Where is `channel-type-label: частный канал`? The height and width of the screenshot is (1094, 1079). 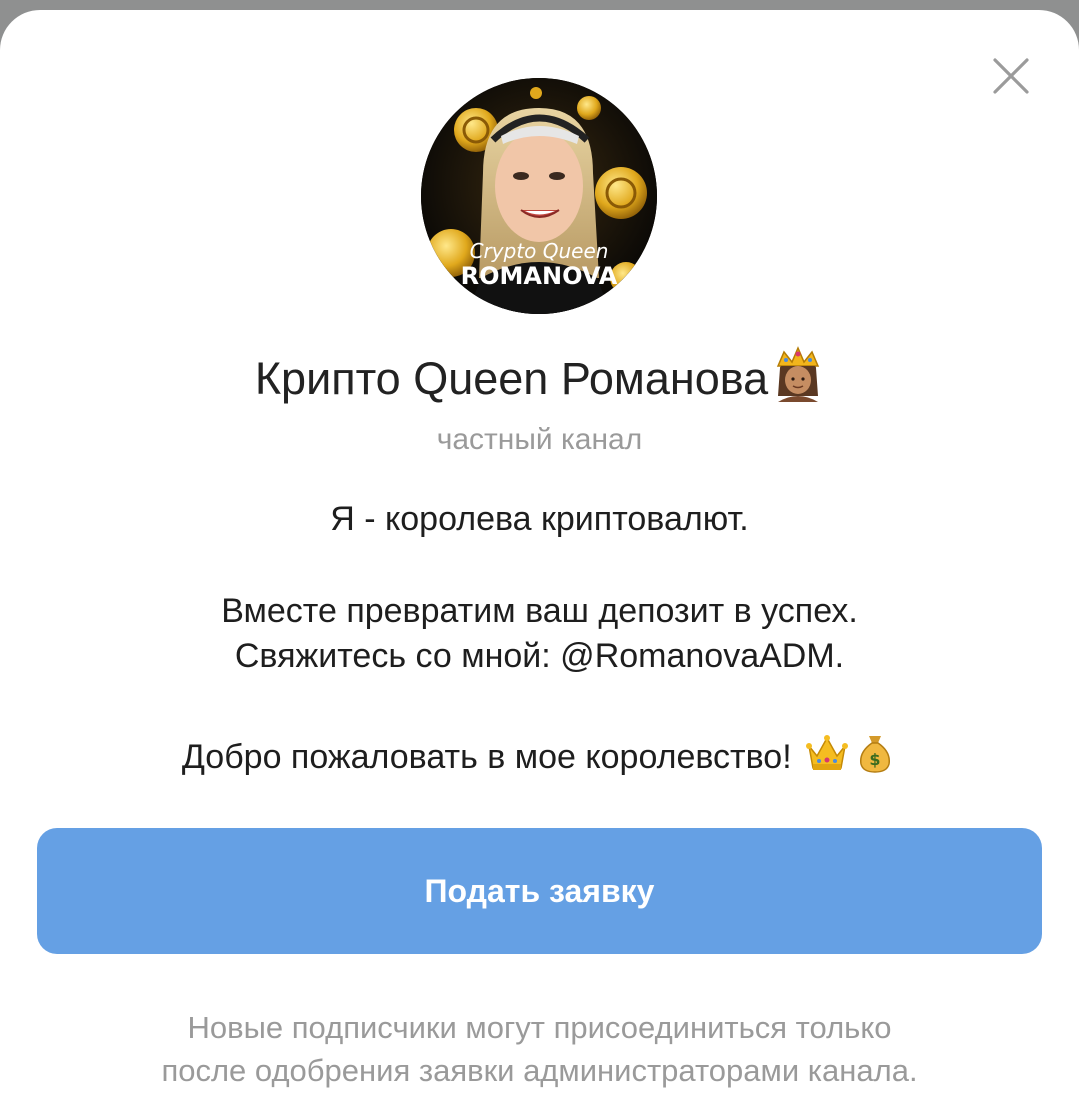 channel-type-label: частный канал is located at coordinates (539, 439).